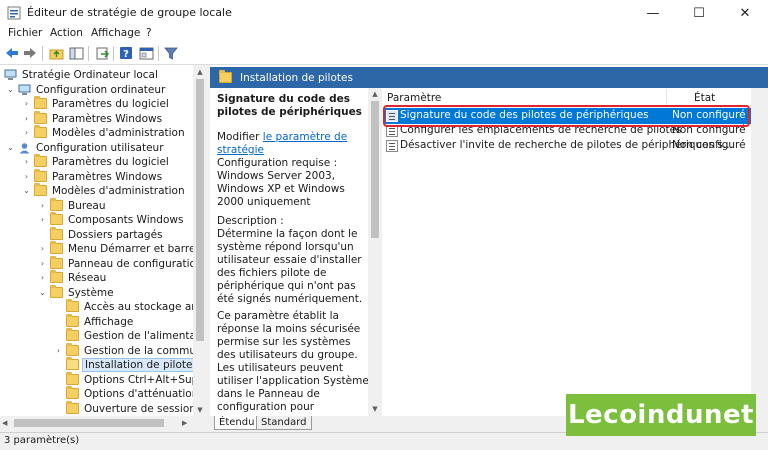 This screenshot has height=450, width=768. Describe the element at coordinates (200, 210) in the screenshot. I see `tree-scrollbar-thumb` at that location.